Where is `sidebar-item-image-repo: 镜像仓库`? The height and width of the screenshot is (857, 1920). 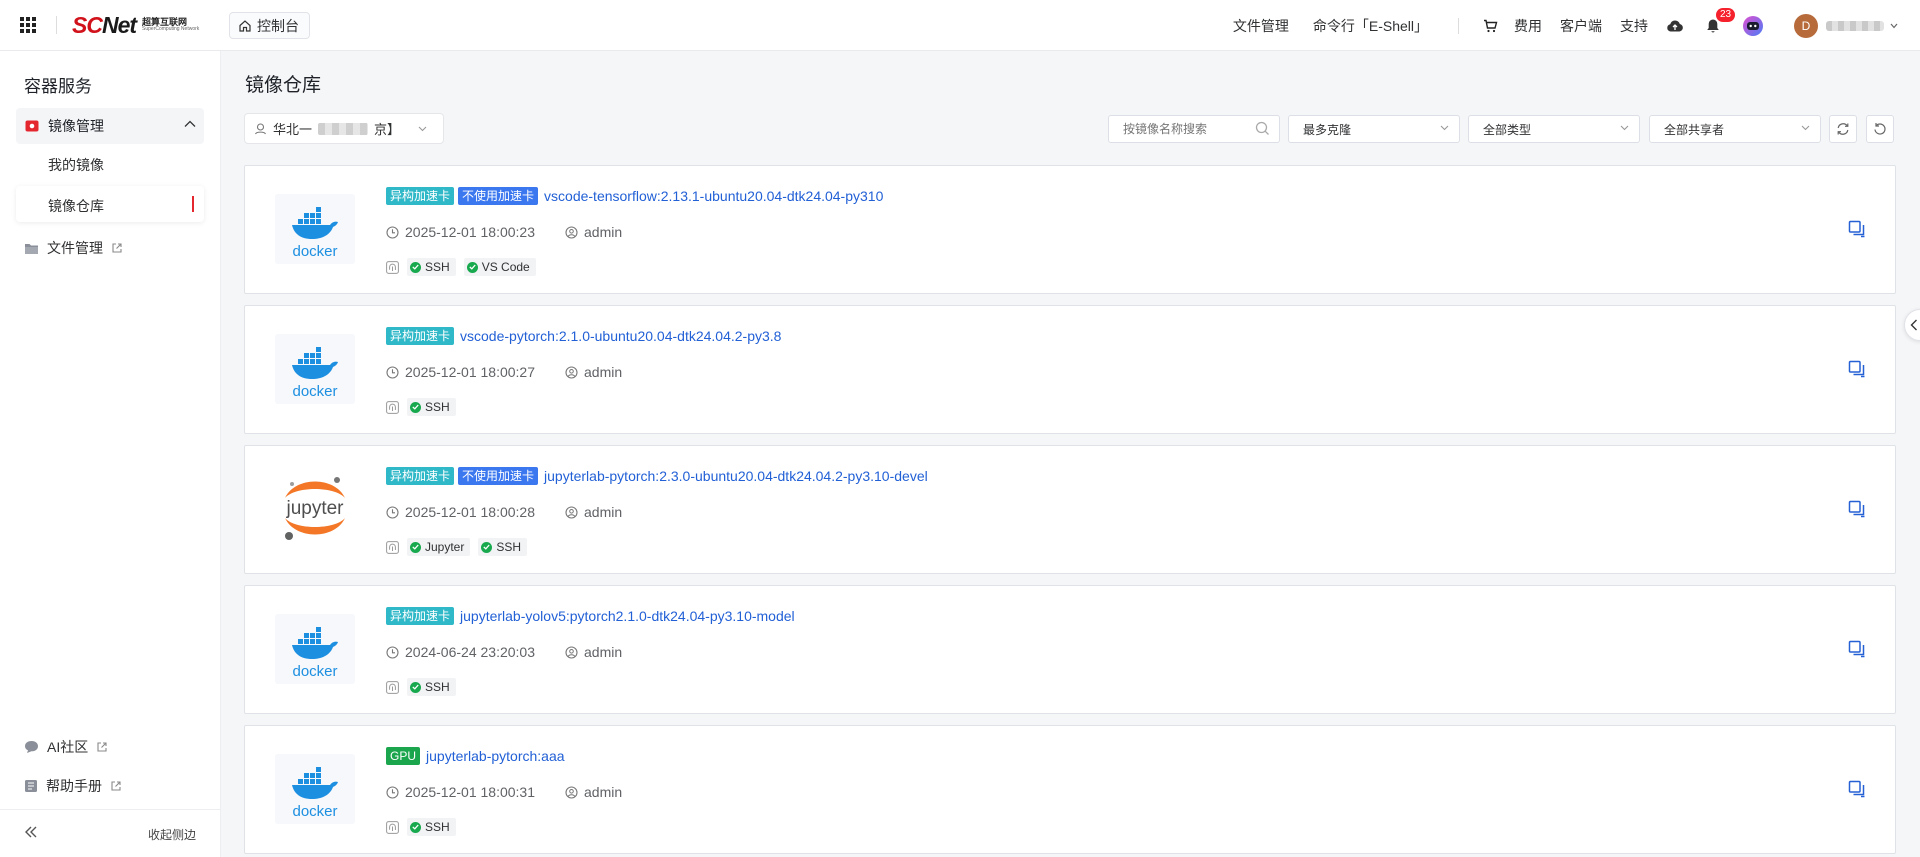 sidebar-item-image-repo: 镜像仓库 is located at coordinates (110, 204).